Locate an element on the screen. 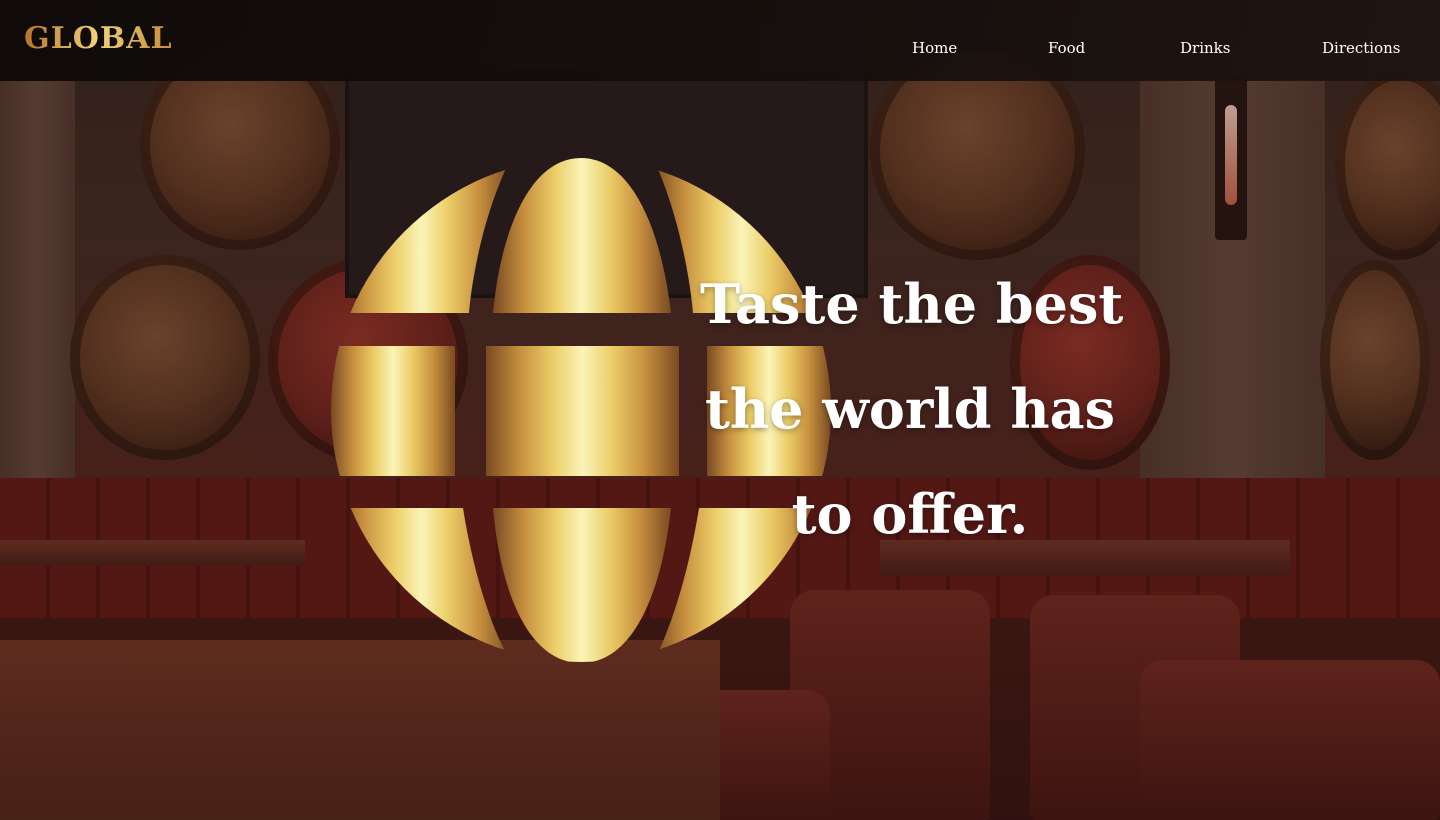 This screenshot has height=820, width=1440. hero-headline-line: the world has is located at coordinates (910, 409).